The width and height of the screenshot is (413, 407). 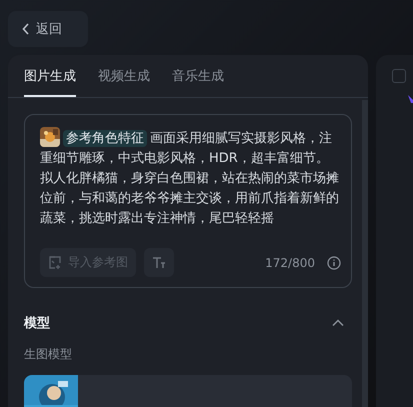 I want to click on checkbox, so click(x=399, y=76).